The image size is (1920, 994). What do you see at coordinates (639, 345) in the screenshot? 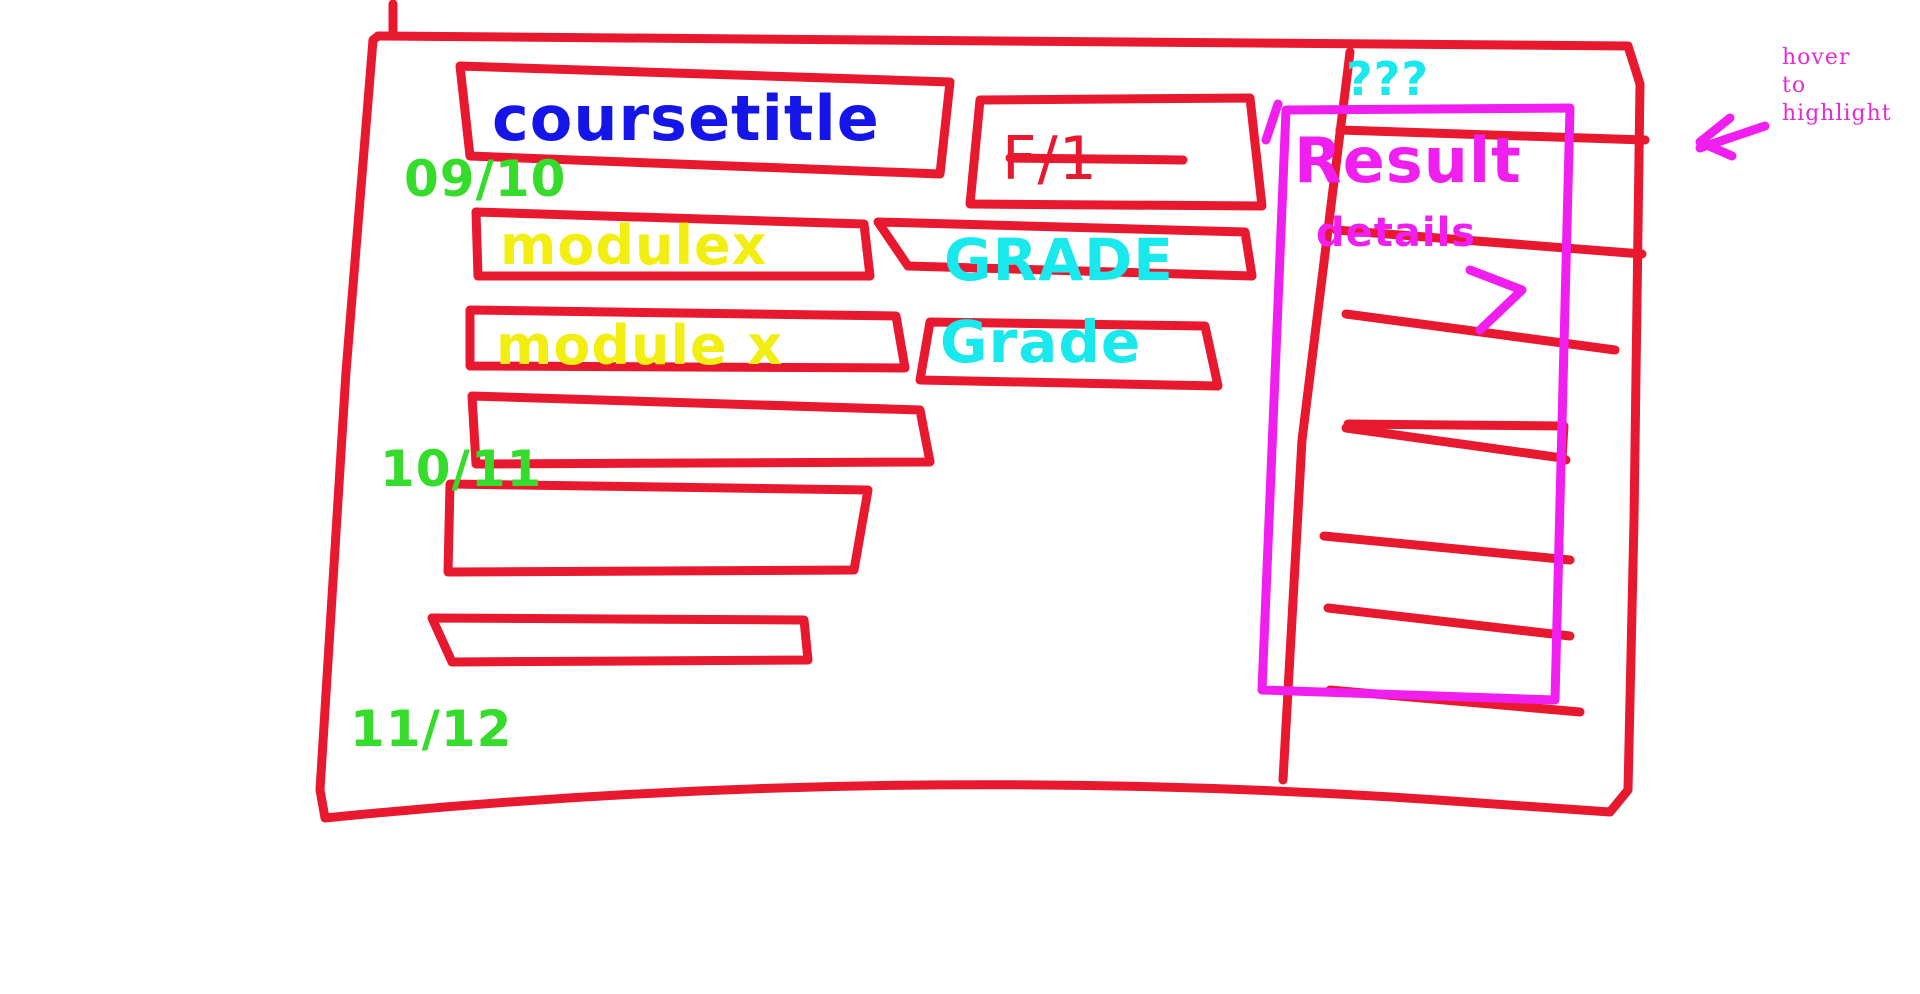
I see `module-label-2: module x` at bounding box center [639, 345].